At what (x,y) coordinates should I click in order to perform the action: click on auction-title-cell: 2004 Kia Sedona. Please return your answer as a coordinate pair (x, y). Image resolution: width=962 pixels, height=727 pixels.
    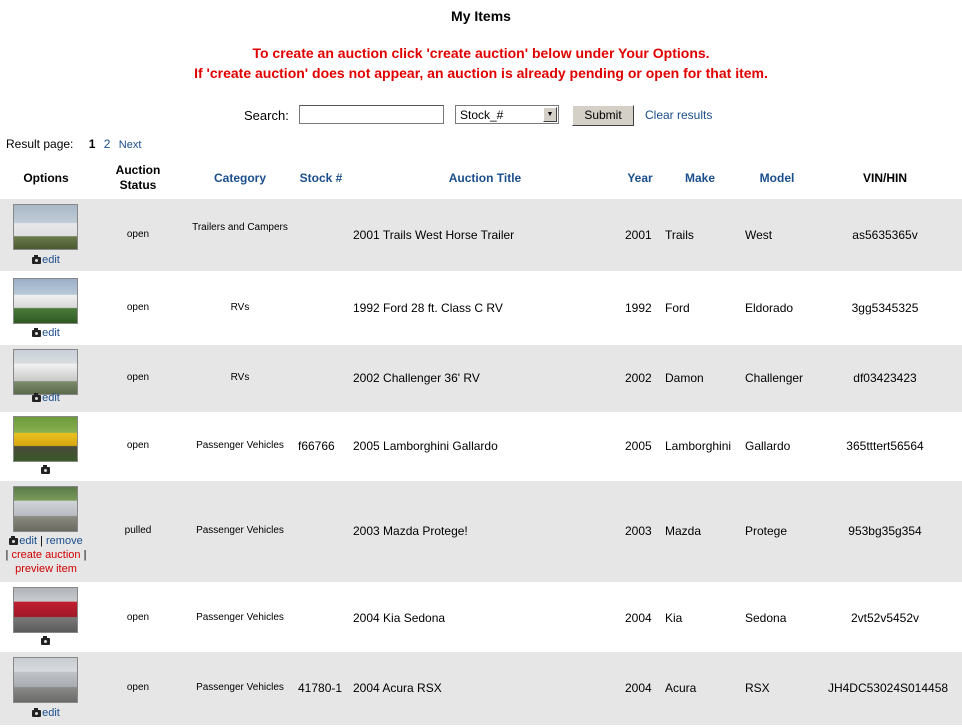
    Looking at the image, I should click on (399, 618).